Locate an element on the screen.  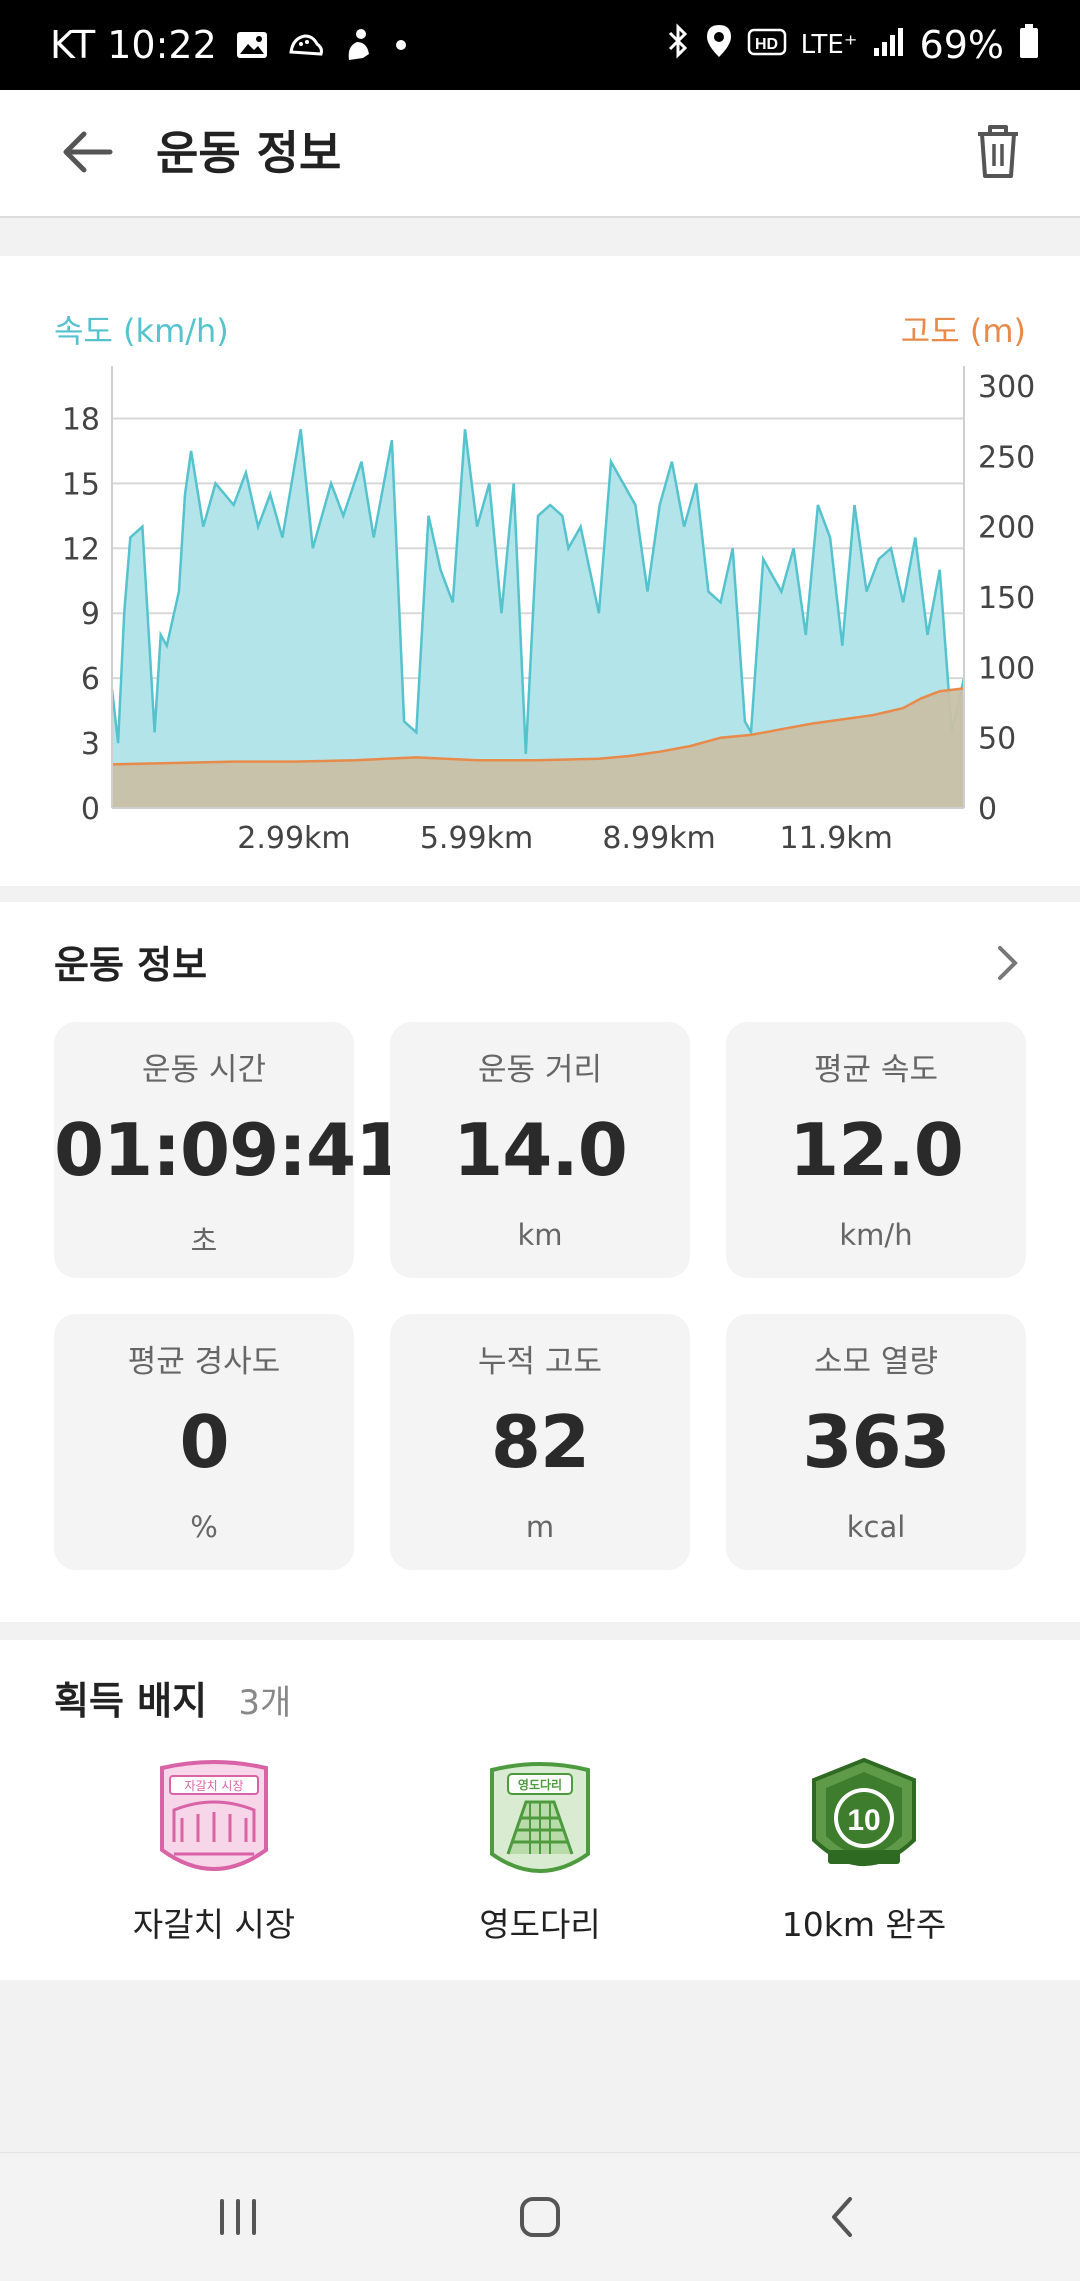
chevron-left-icon is located at coordinates (842, 2217).